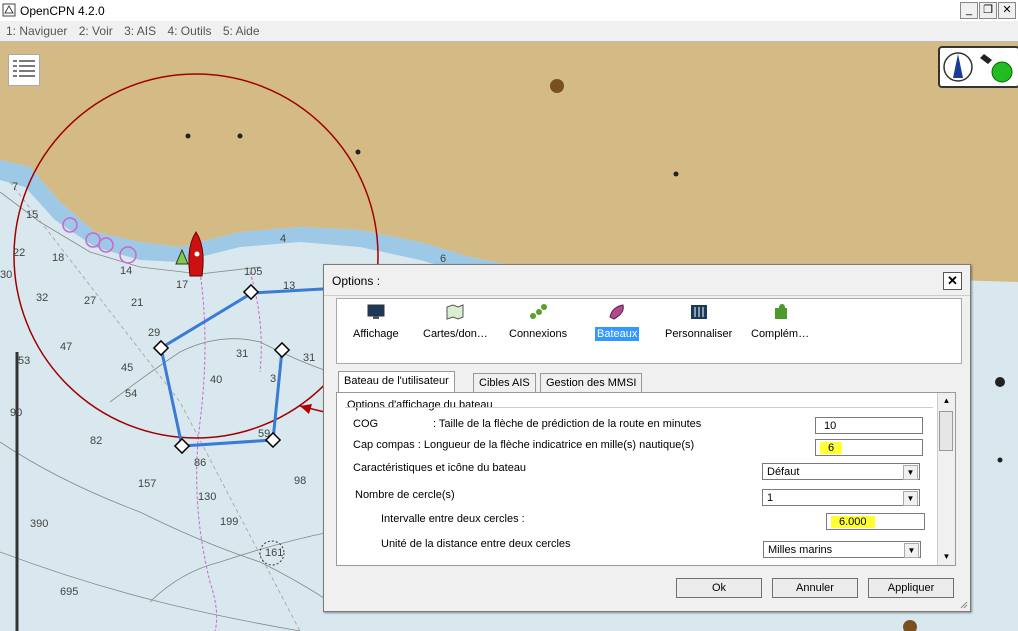  What do you see at coordinates (69, 592) in the screenshot?
I see `depth-sounding: 695` at bounding box center [69, 592].